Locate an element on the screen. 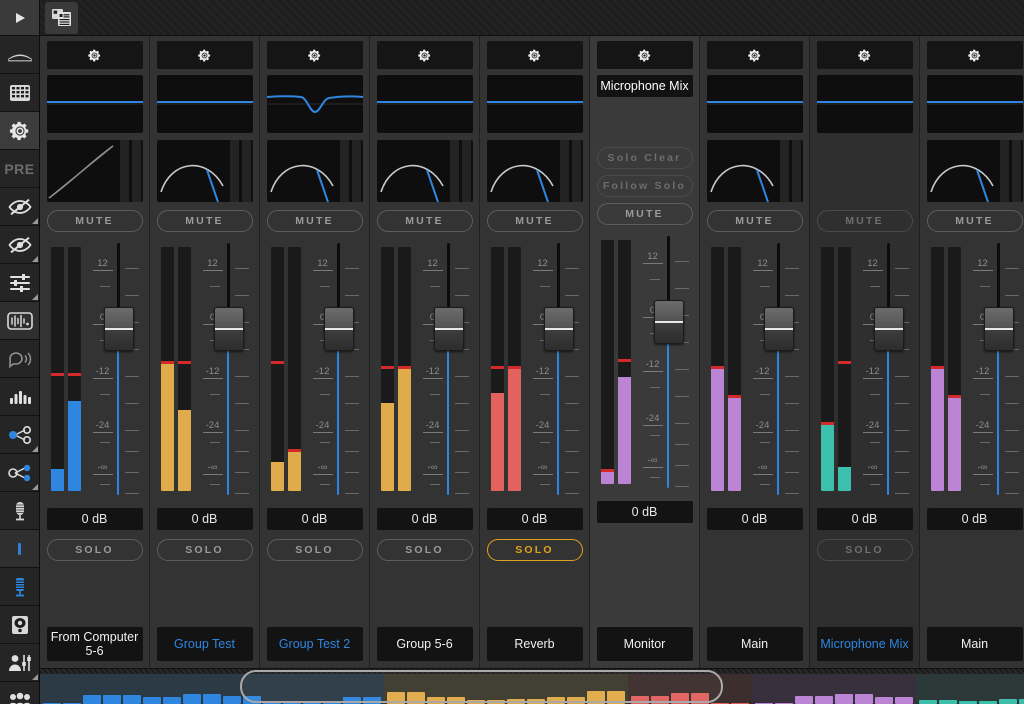  channel-name-label: From Computer 5-6 is located at coordinates (94, 644).